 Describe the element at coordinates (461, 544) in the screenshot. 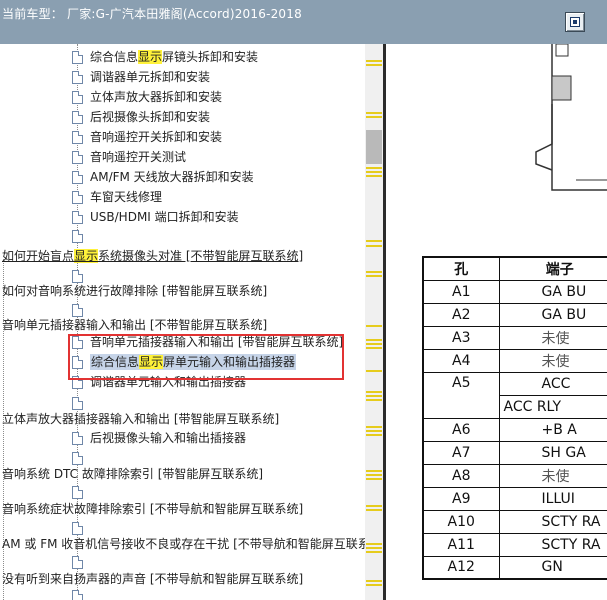

I see `pin-cell: A11` at that location.